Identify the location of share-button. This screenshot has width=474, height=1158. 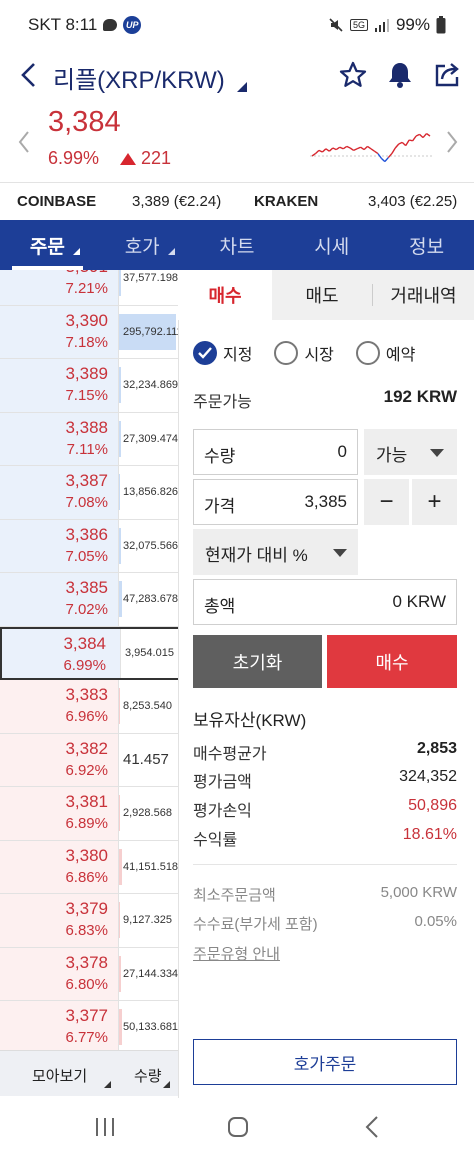
(447, 75).